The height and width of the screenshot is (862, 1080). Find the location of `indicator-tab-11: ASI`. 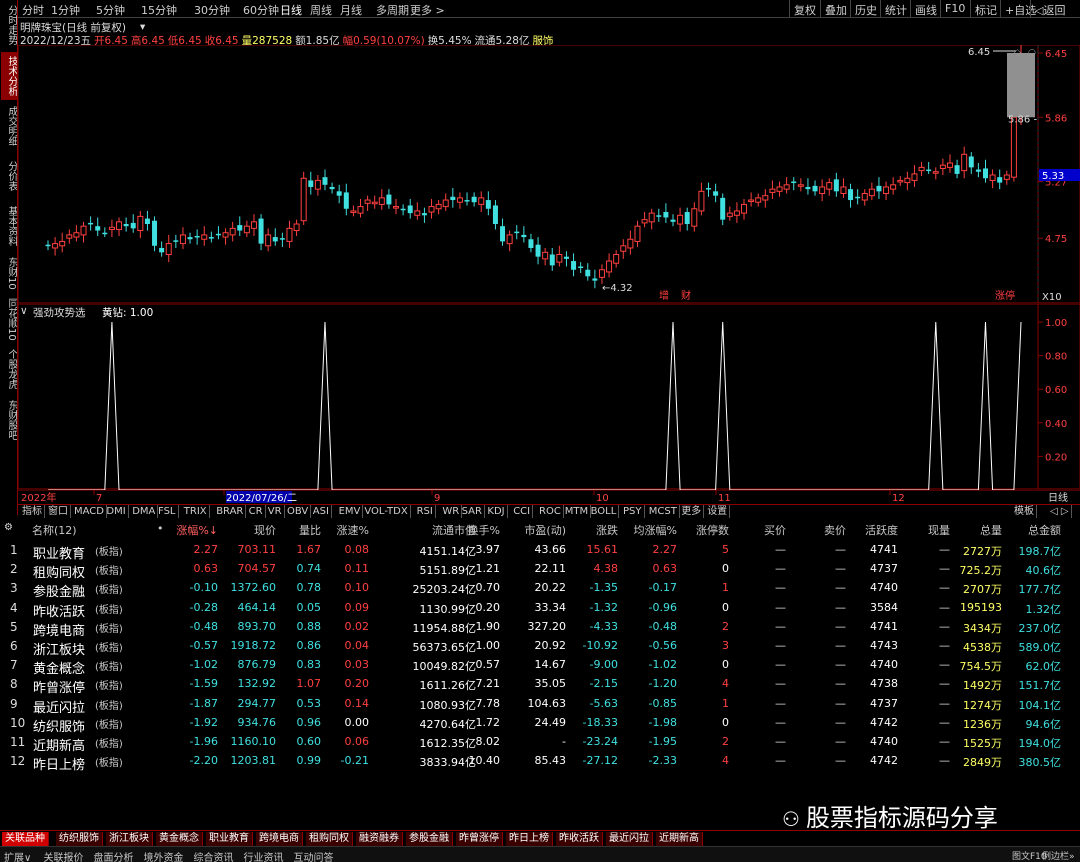

indicator-tab-11: ASI is located at coordinates (321, 511).